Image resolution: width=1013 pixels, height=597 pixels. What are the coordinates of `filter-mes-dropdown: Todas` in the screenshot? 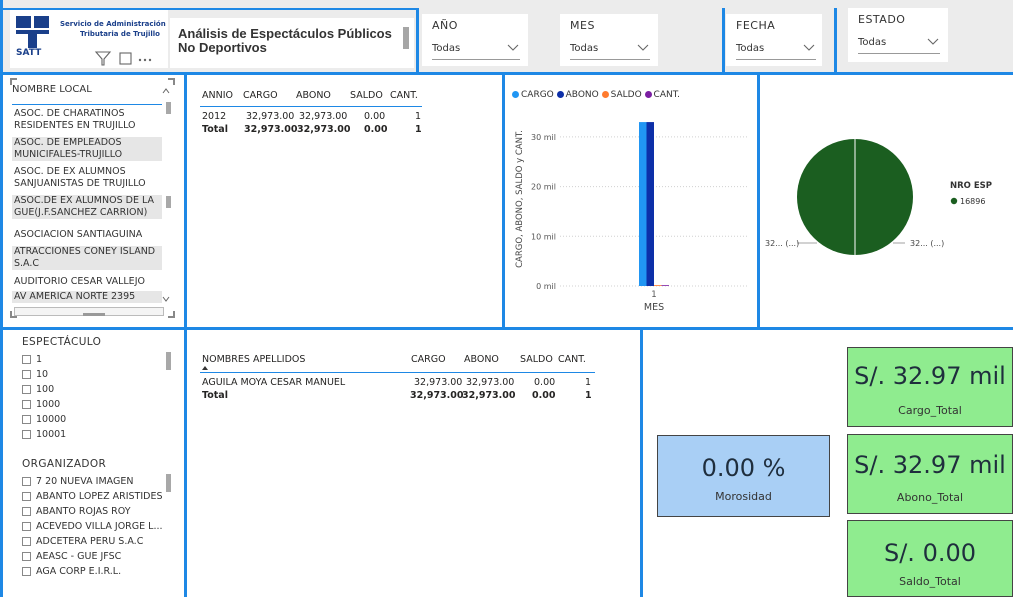 It's located at (610, 49).